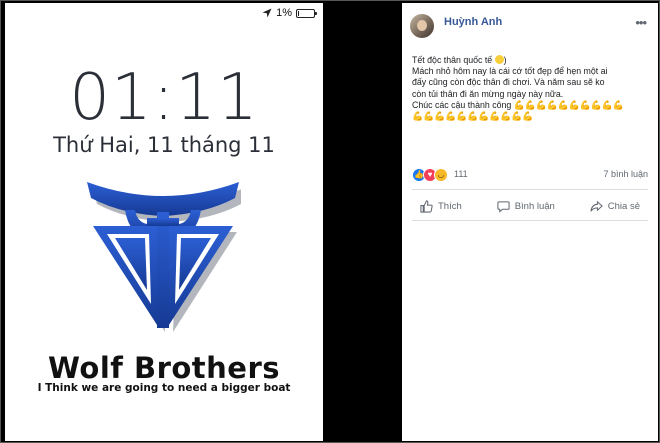 The width and height of the screenshot is (660, 443). I want to click on share-button: Chia sẻ, so click(615, 206).